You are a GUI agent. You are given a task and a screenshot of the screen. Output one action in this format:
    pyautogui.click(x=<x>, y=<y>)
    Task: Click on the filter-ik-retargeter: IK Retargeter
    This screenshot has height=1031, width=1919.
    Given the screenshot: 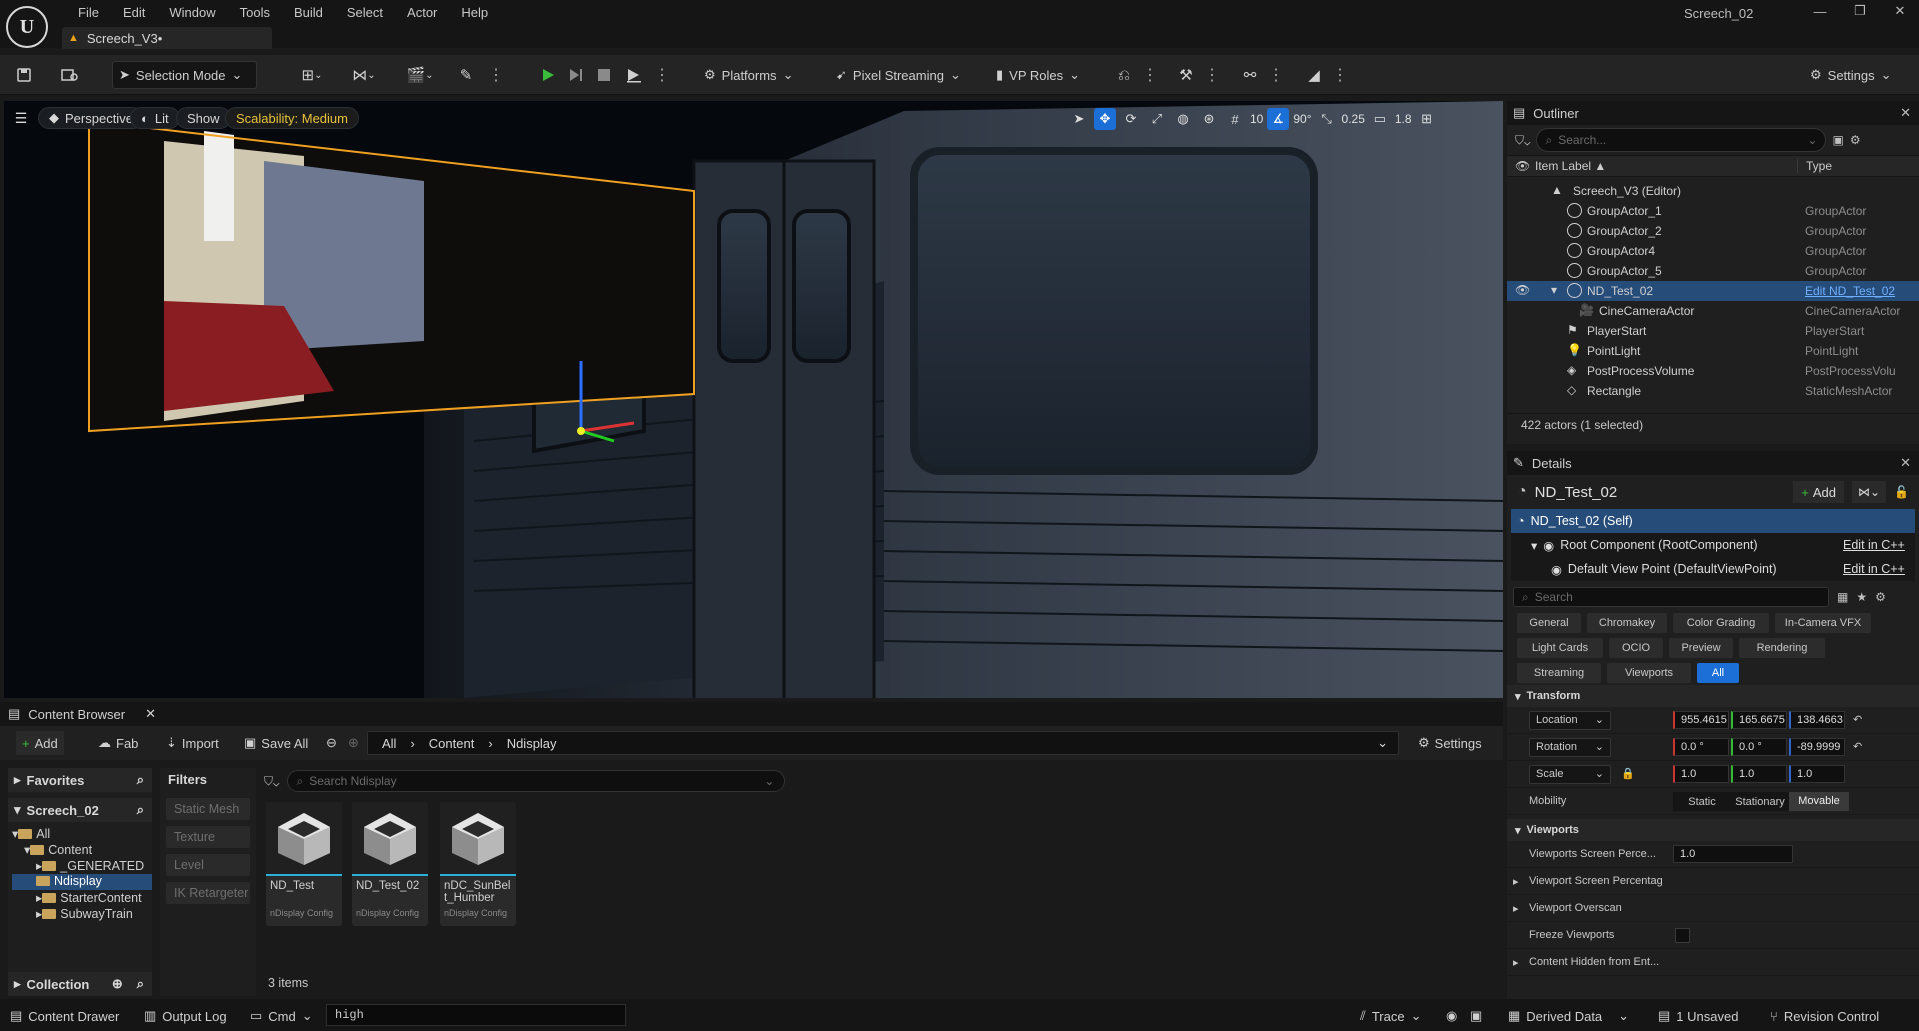 What is the action you would take?
    pyautogui.click(x=208, y=893)
    